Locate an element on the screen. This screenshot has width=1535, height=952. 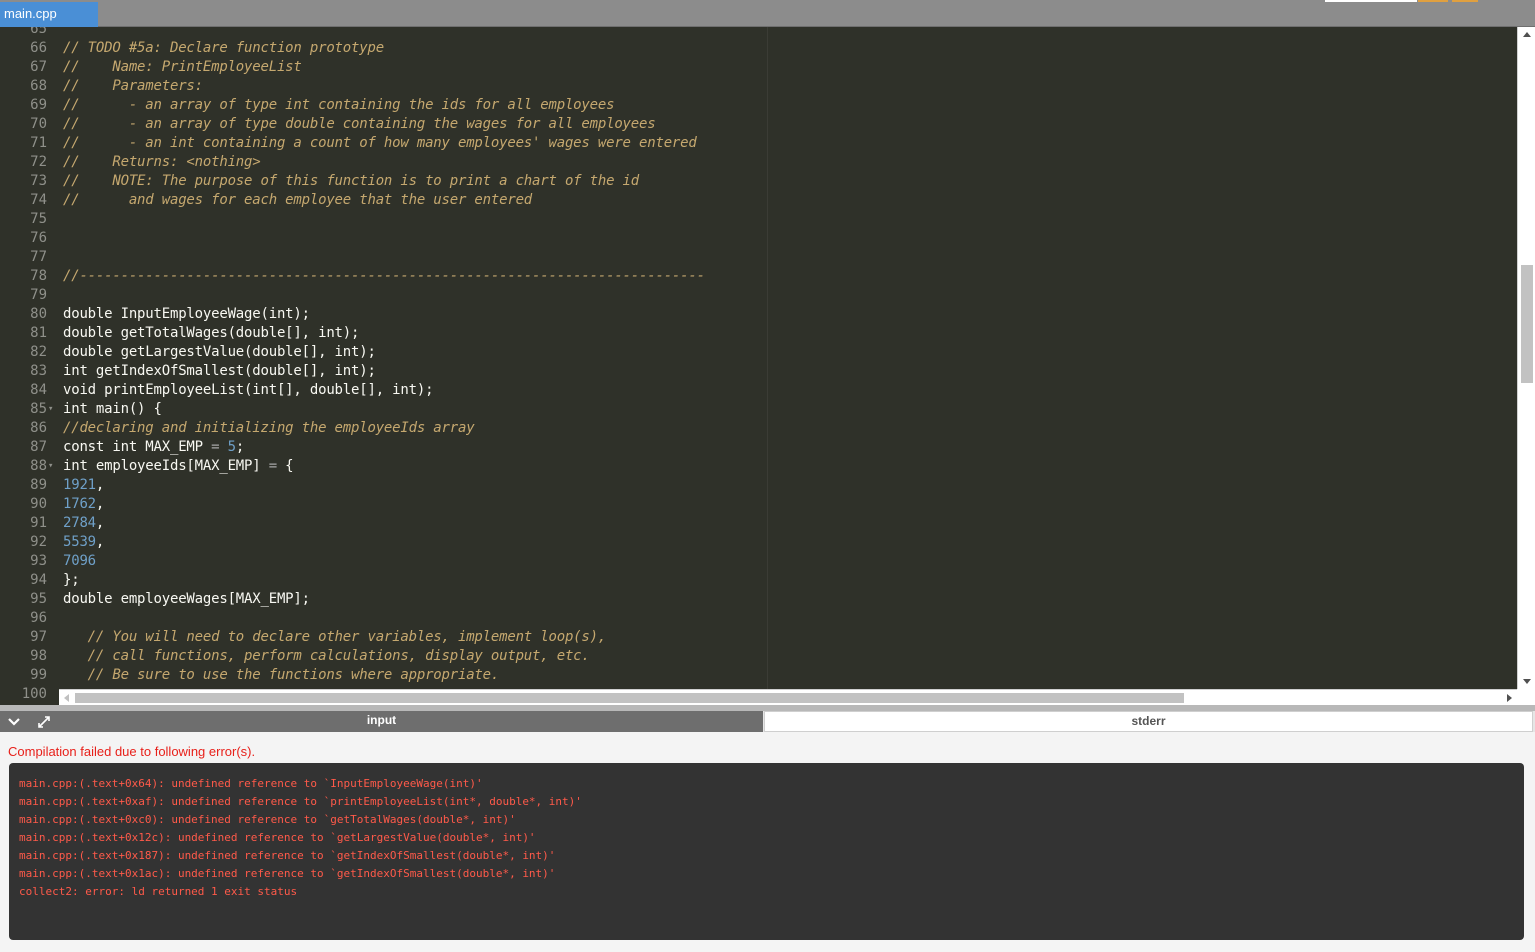
code-text: // Parameters: is located at coordinates (133, 86).